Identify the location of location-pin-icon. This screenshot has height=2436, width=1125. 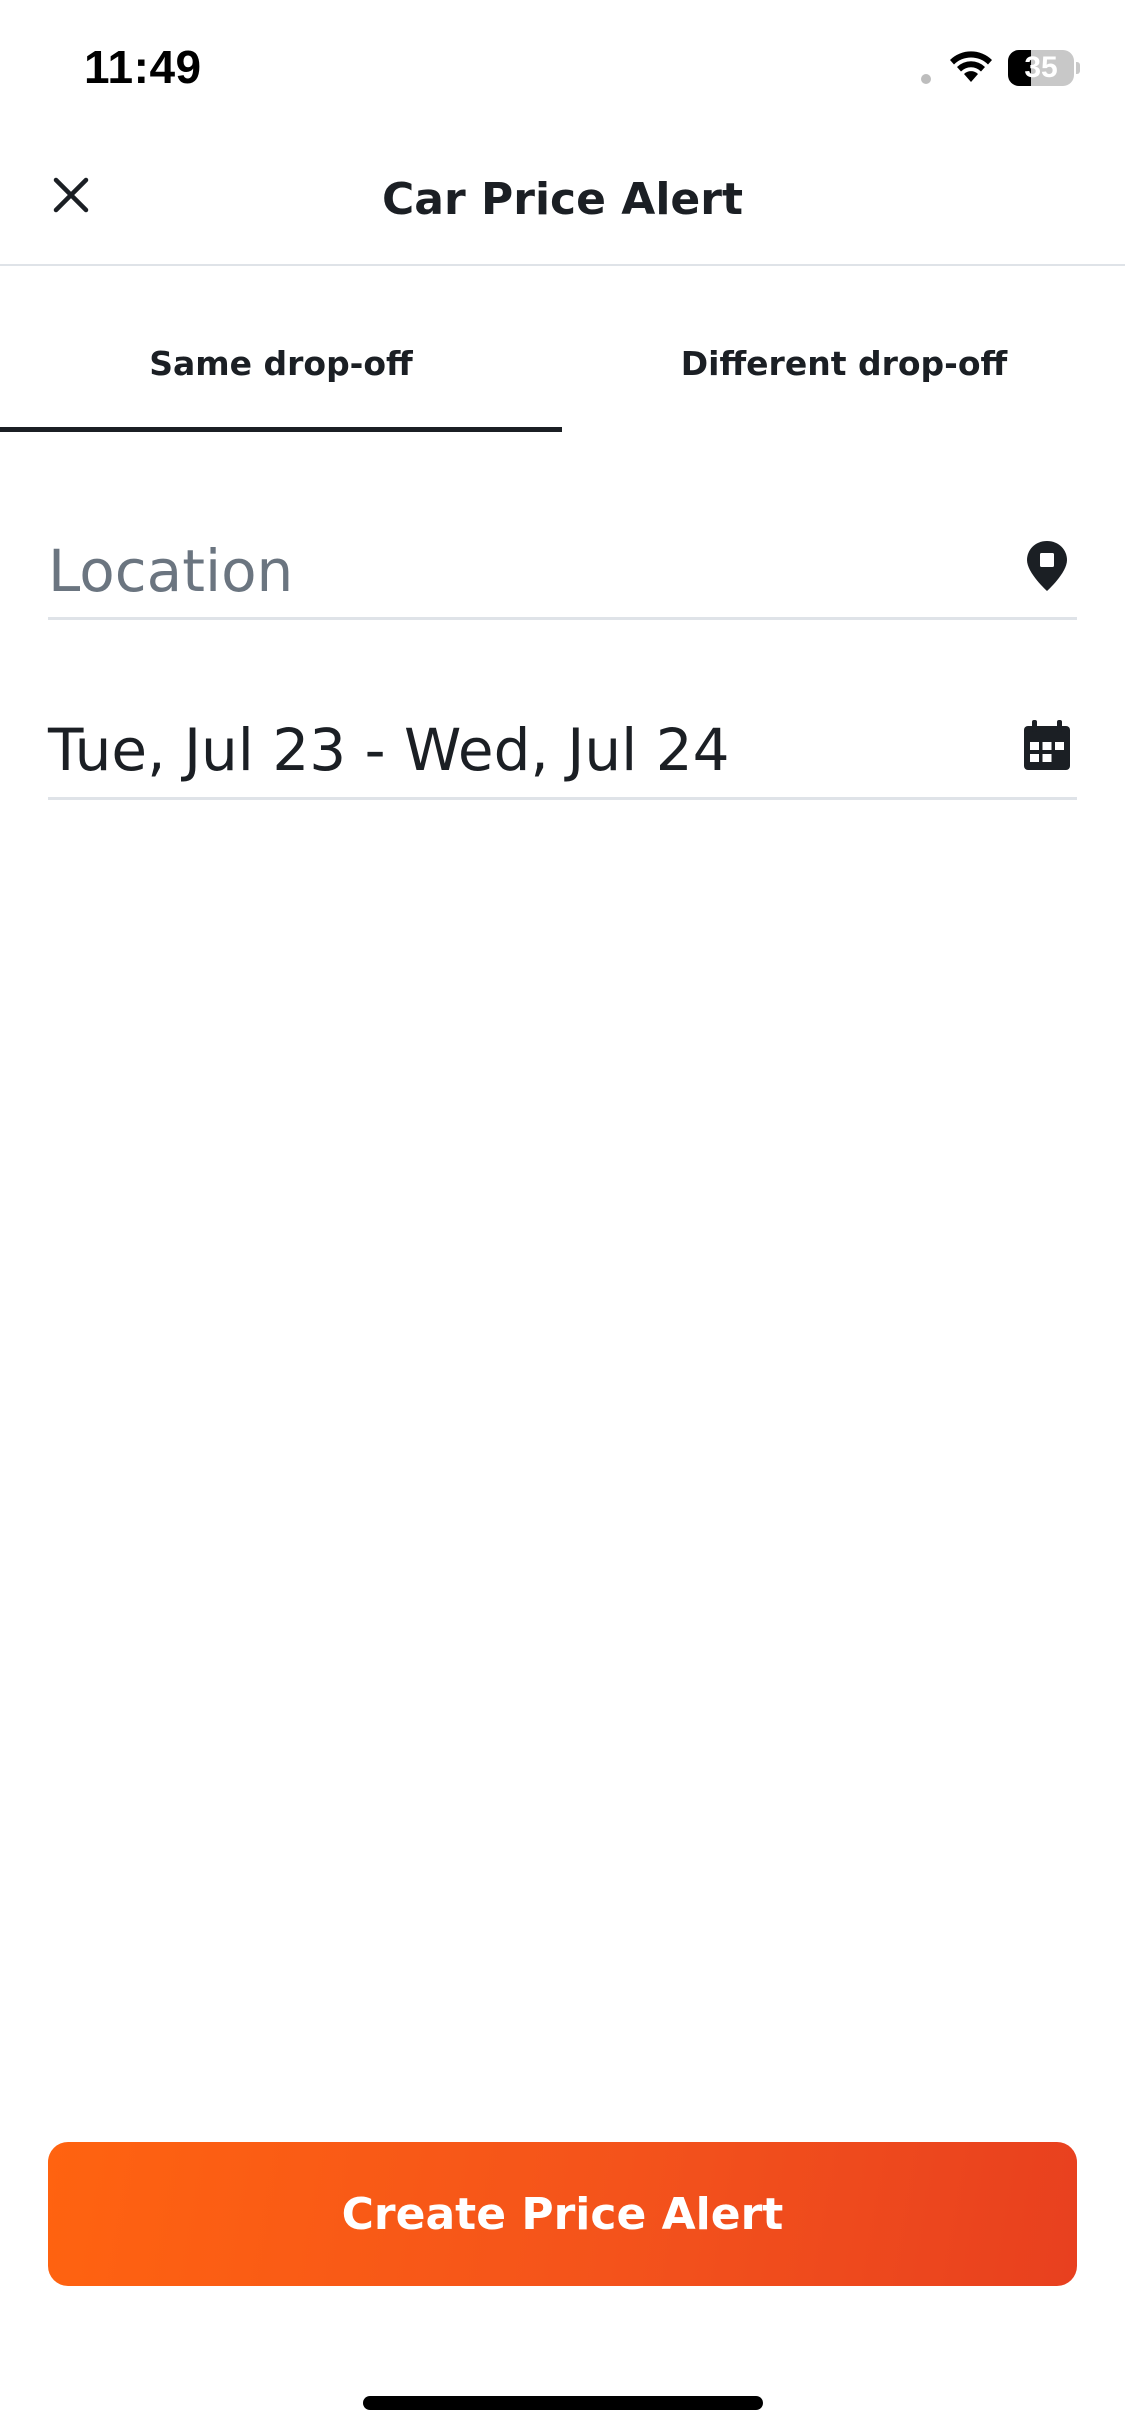
(1047, 566).